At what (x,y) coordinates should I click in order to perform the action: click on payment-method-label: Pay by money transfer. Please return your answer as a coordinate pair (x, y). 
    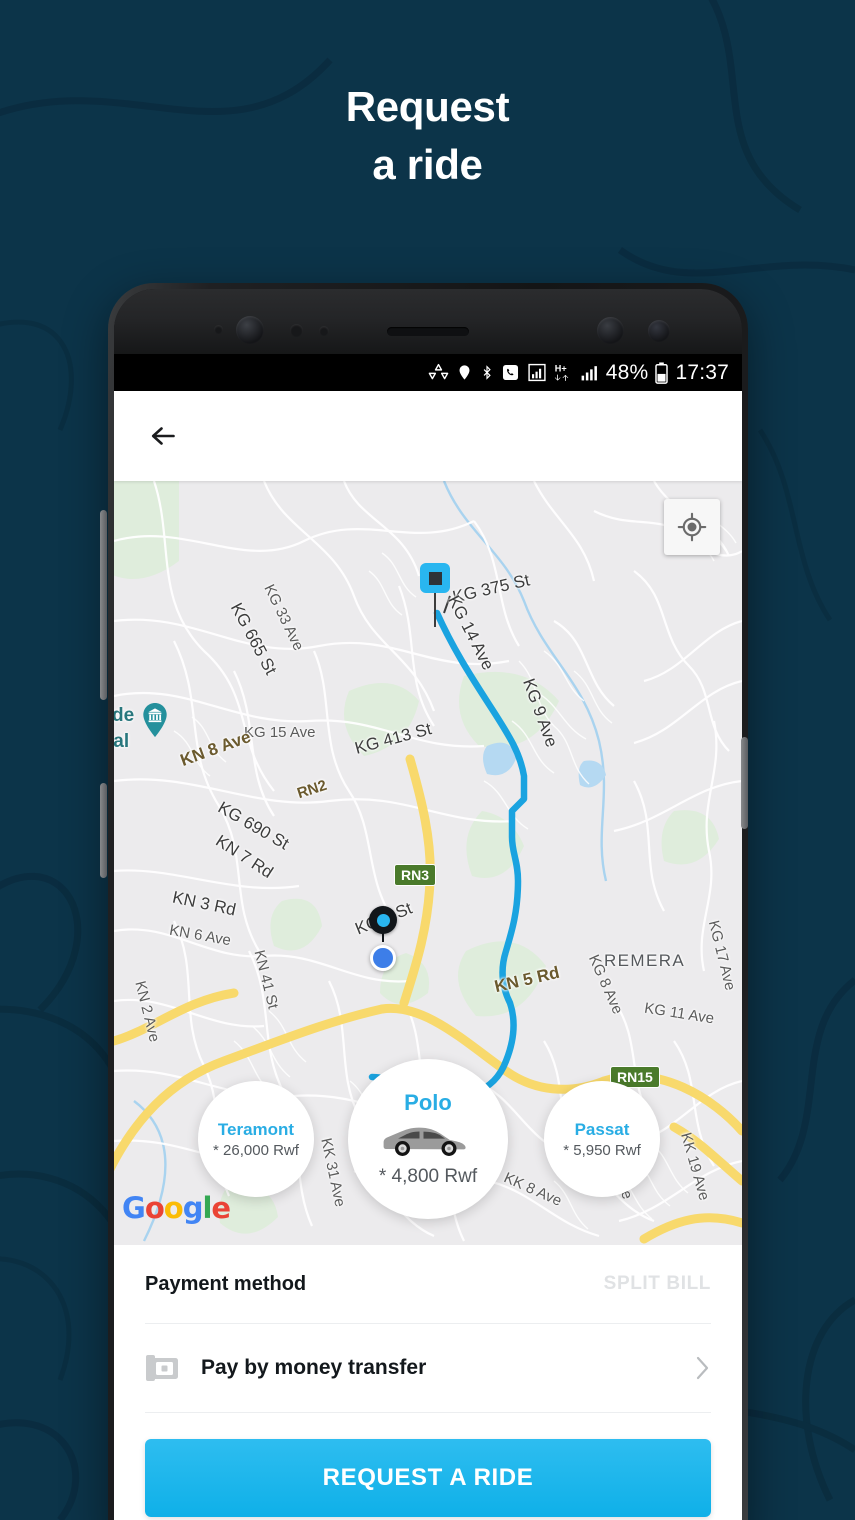
    Looking at the image, I should click on (314, 1367).